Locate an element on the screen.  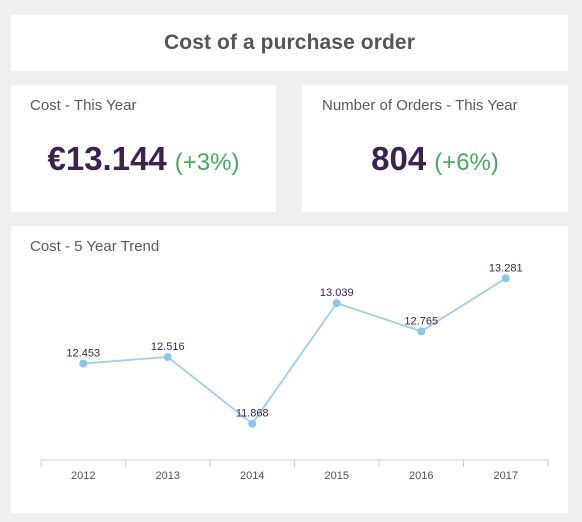
data-label: 13.039 is located at coordinates (337, 293).